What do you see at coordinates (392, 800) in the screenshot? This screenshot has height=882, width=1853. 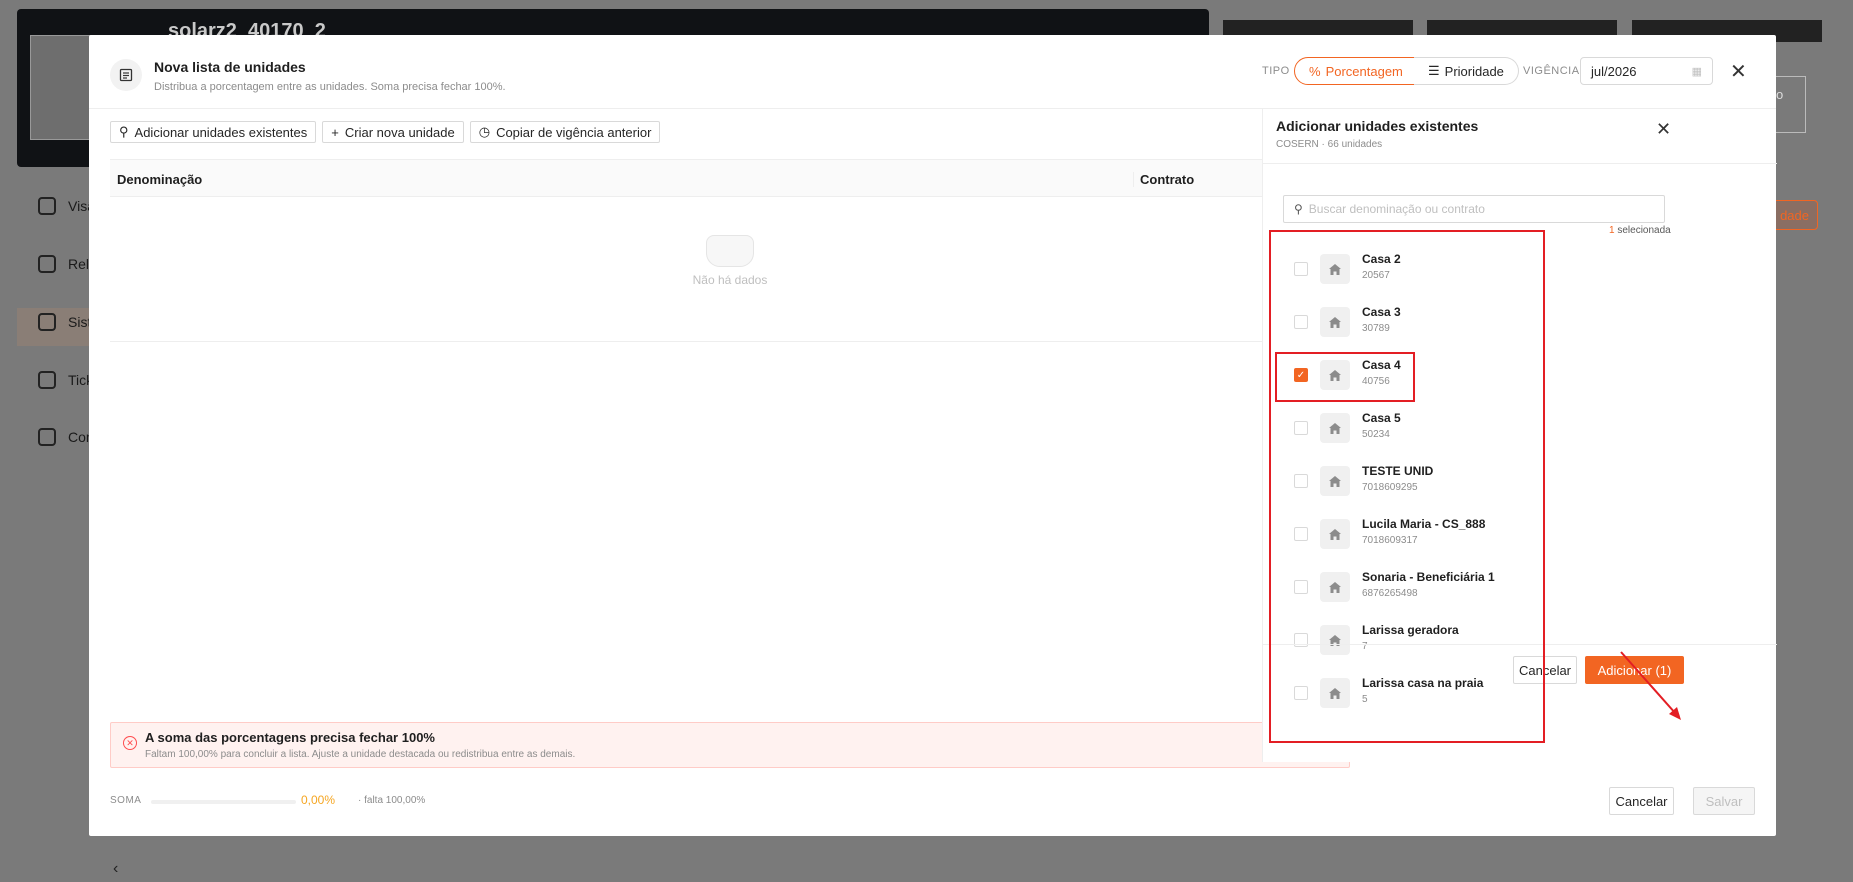 I see `soma-missing: · falta 100,00%` at bounding box center [392, 800].